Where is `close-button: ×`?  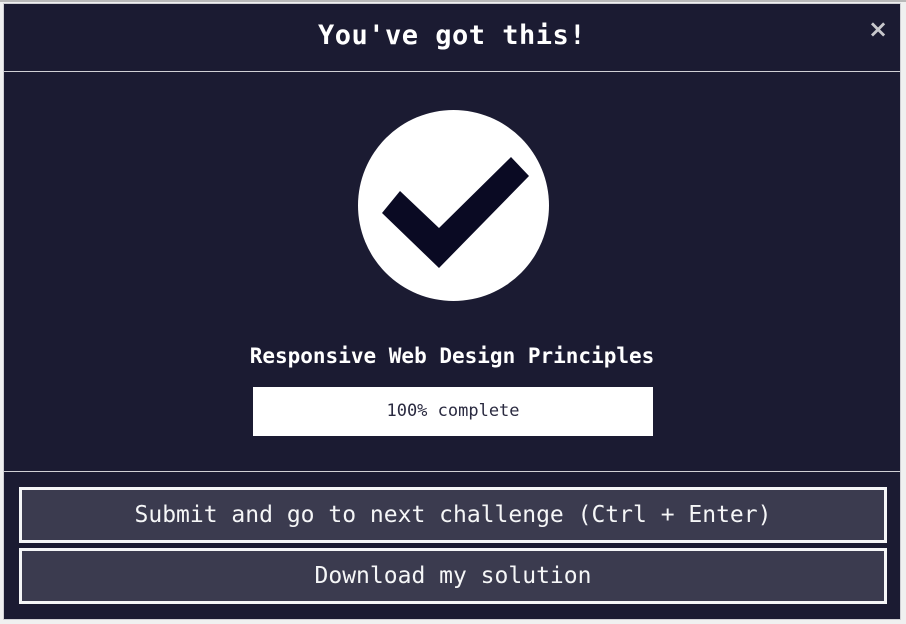 close-button: × is located at coordinates (878, 29).